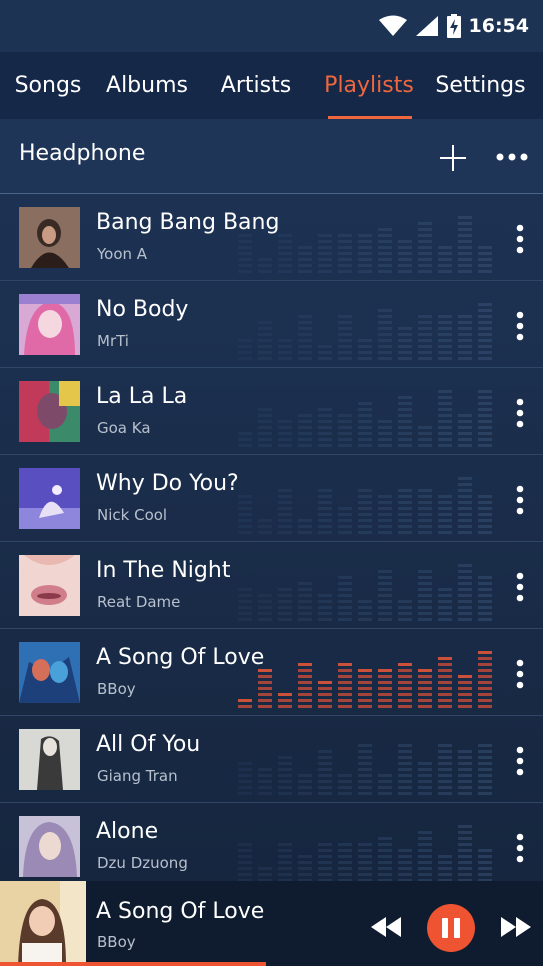 The image size is (543, 966). I want to click on song-row: In The Night Reat Dame, so click(271, 585).